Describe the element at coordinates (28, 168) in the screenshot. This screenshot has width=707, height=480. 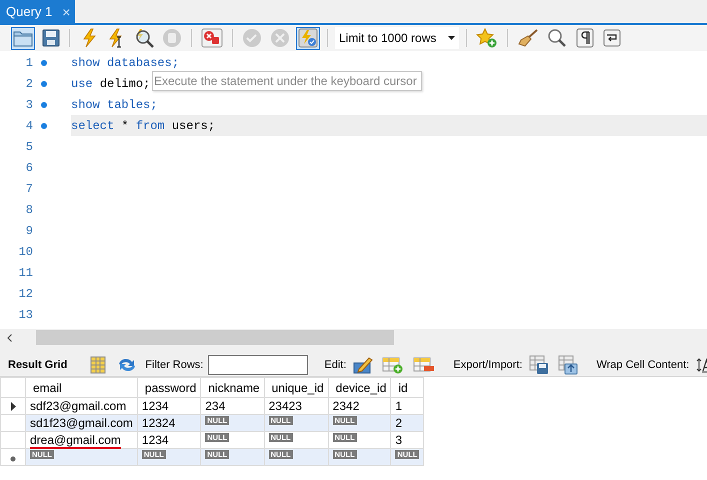
I see `line-number: 6` at that location.